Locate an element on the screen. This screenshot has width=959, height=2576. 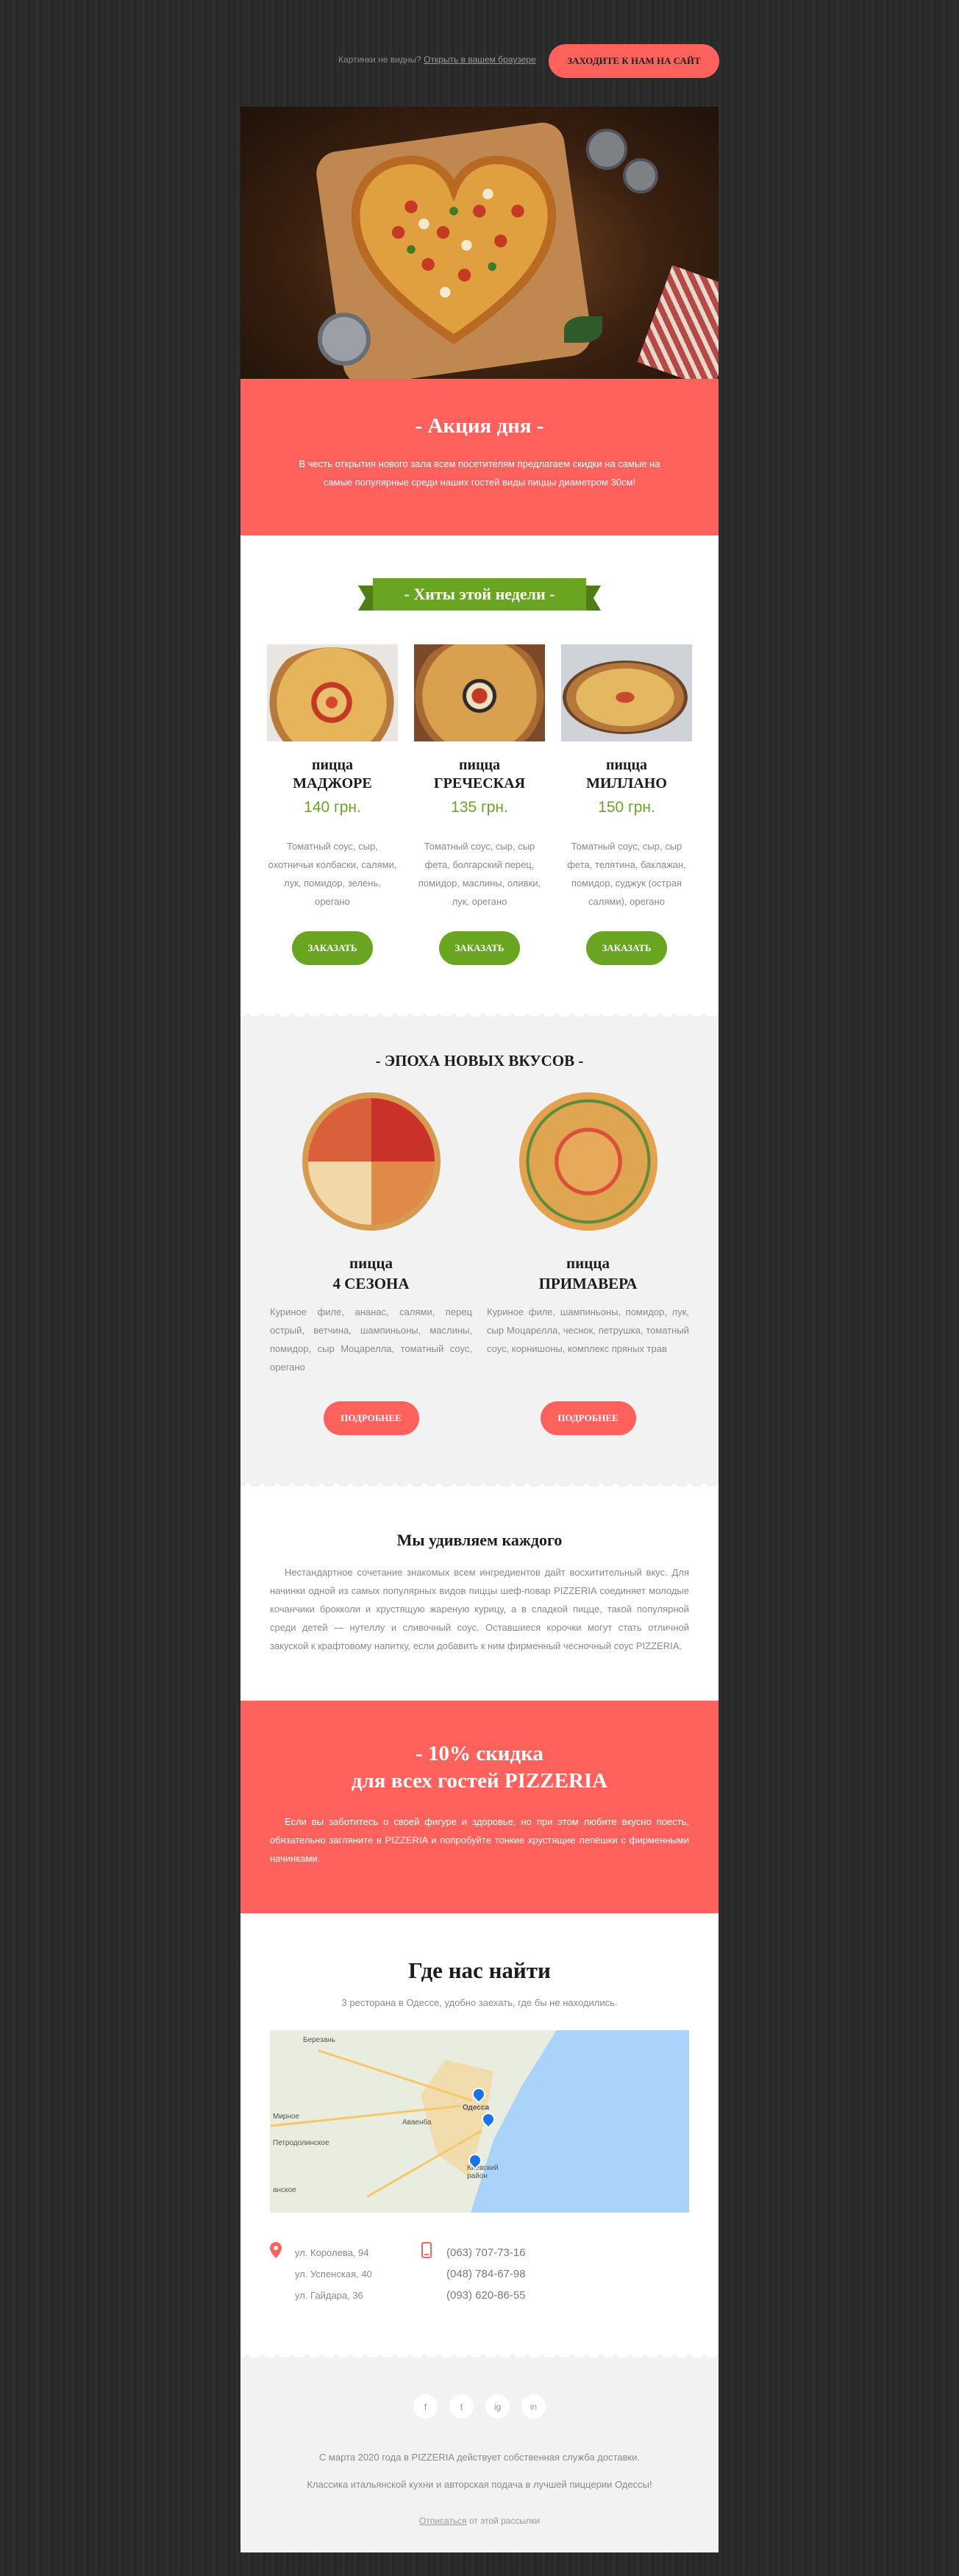
phone-number: (048) 784-67-98 is located at coordinates (486, 2274).